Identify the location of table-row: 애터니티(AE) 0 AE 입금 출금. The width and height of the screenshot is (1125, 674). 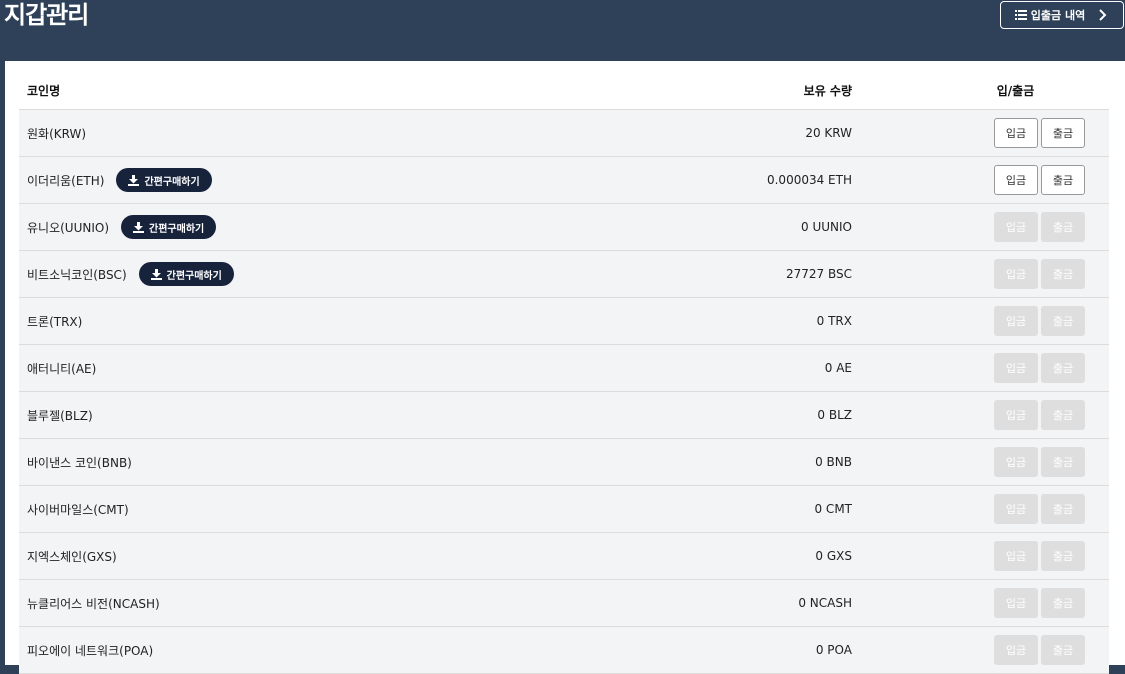
(564, 368).